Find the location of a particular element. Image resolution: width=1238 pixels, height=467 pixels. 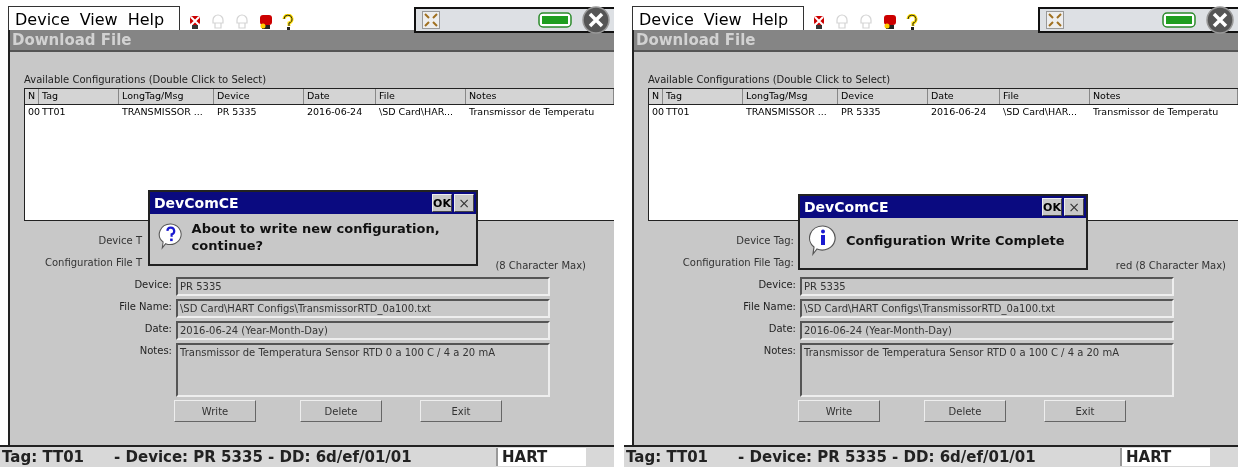

field-hint: red (8 Character Max) is located at coordinates (1170, 266).